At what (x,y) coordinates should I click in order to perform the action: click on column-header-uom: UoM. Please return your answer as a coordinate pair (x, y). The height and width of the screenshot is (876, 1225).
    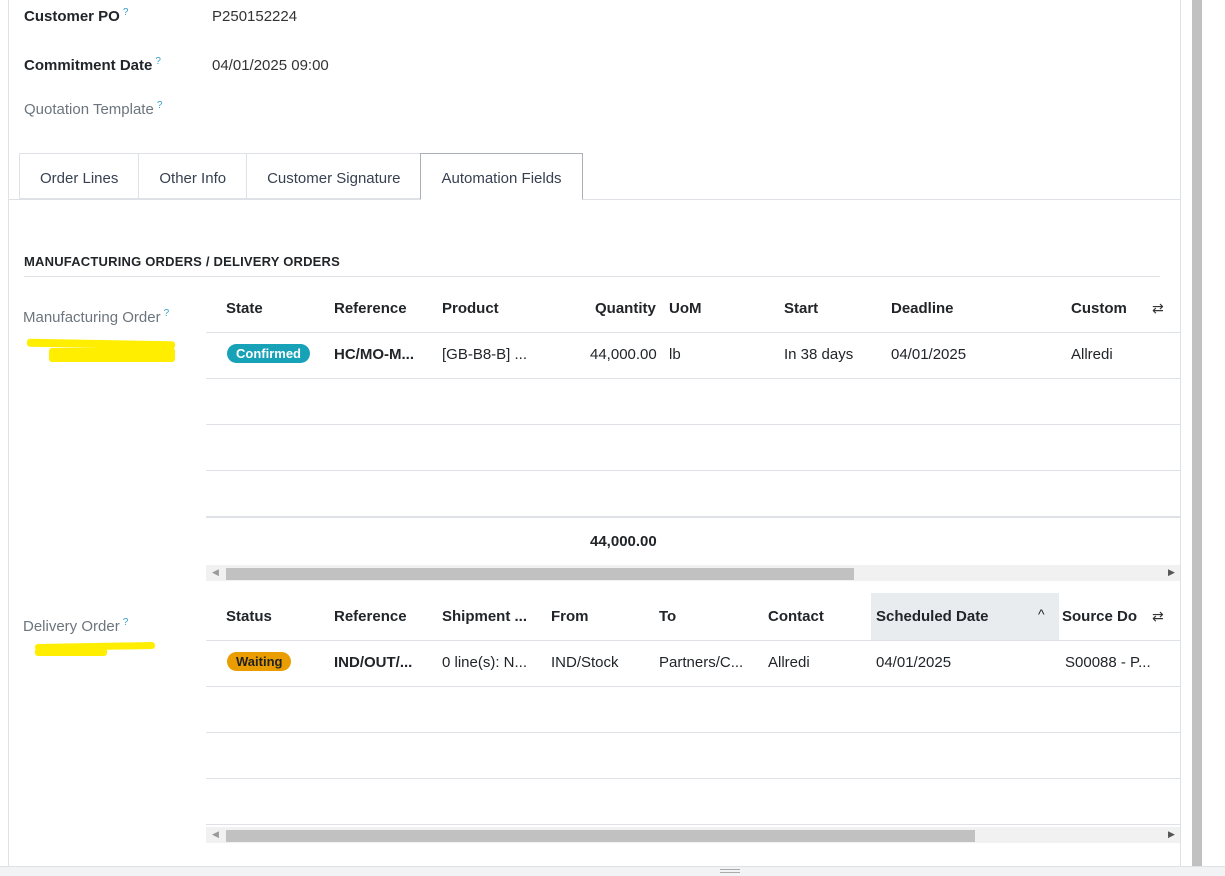
    Looking at the image, I should click on (685, 308).